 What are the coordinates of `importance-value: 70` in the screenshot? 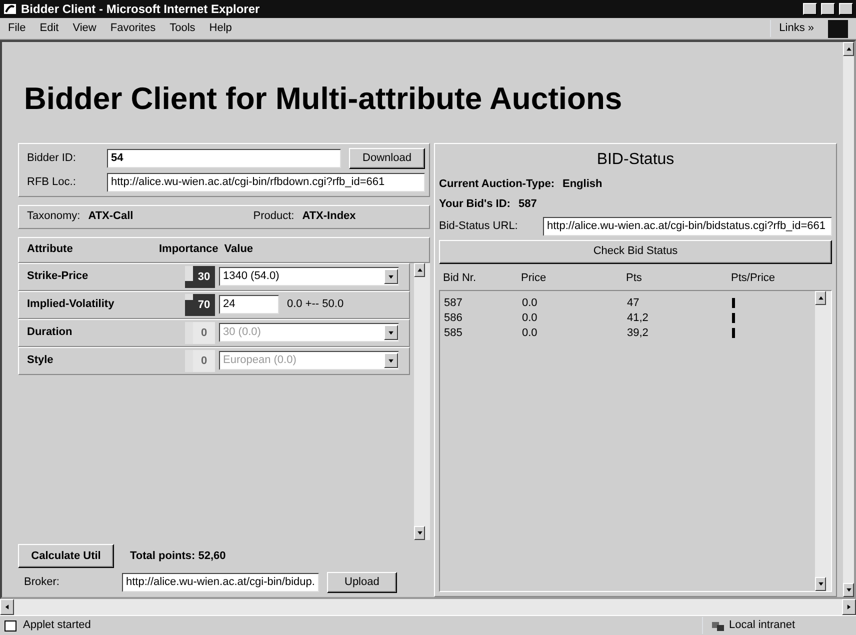 It's located at (204, 305).